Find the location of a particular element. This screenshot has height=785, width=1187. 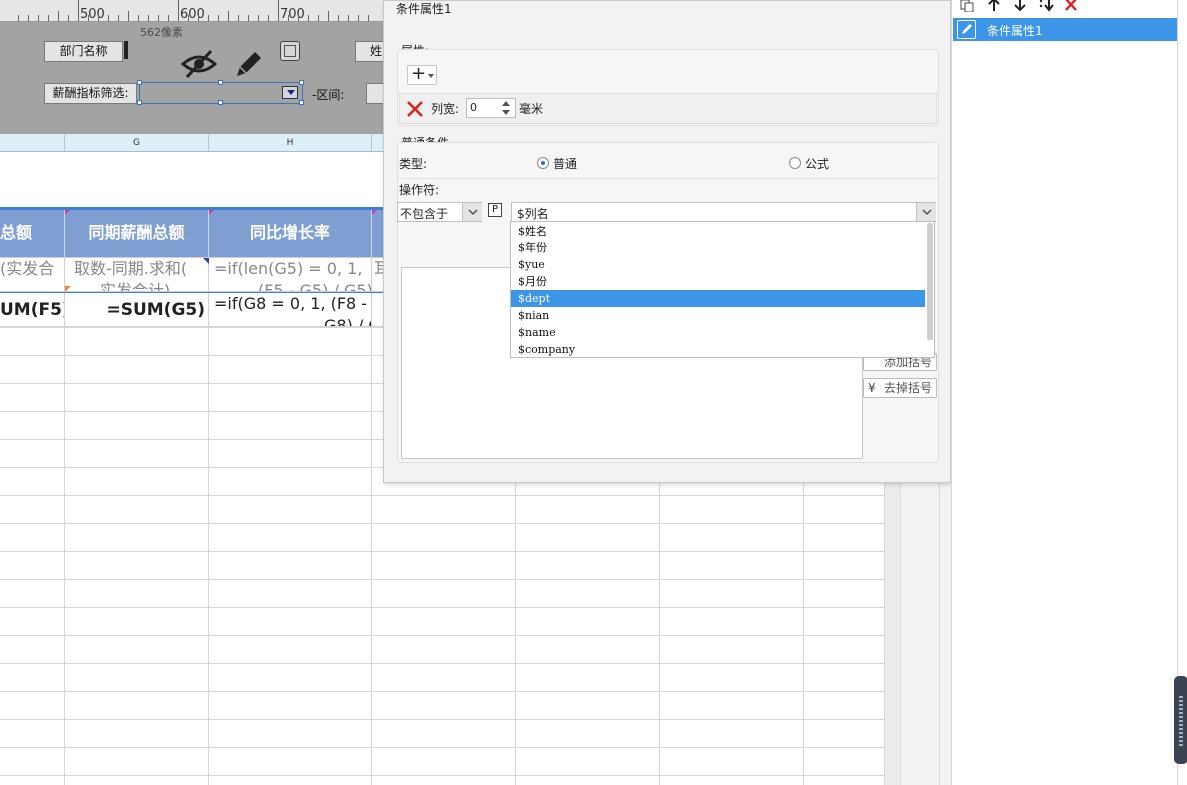

dialog-title: 条件属性1 is located at coordinates (424, 9).